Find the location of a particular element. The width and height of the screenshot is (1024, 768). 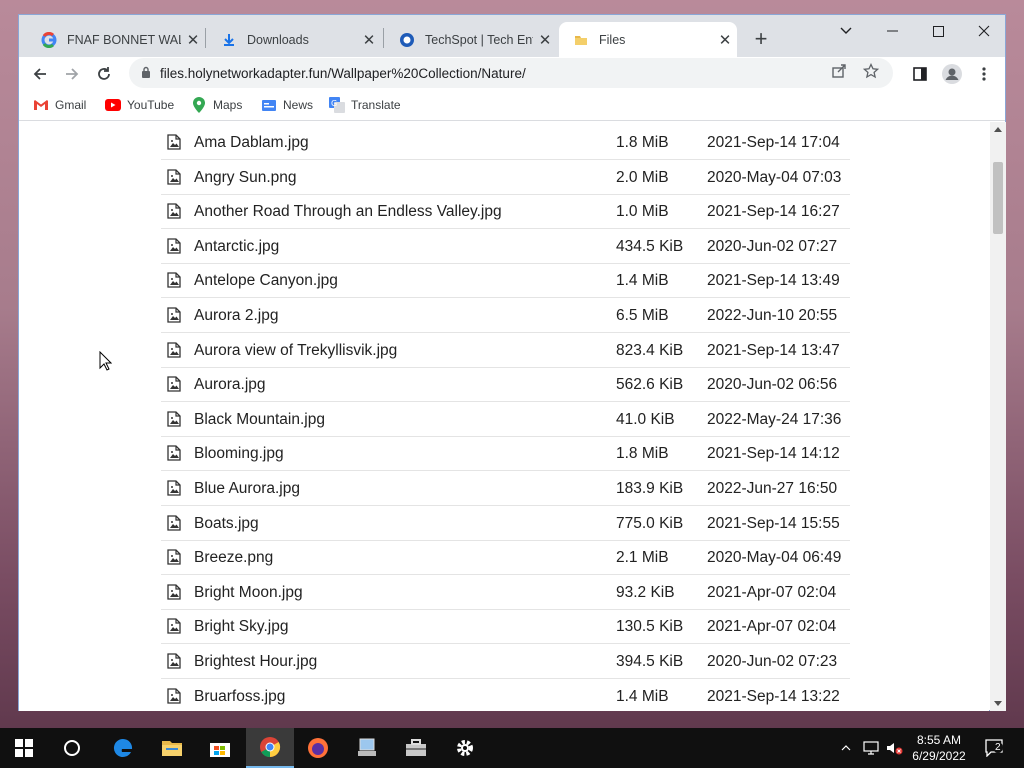

file-size: 6.5 MiB is located at coordinates (642, 315).